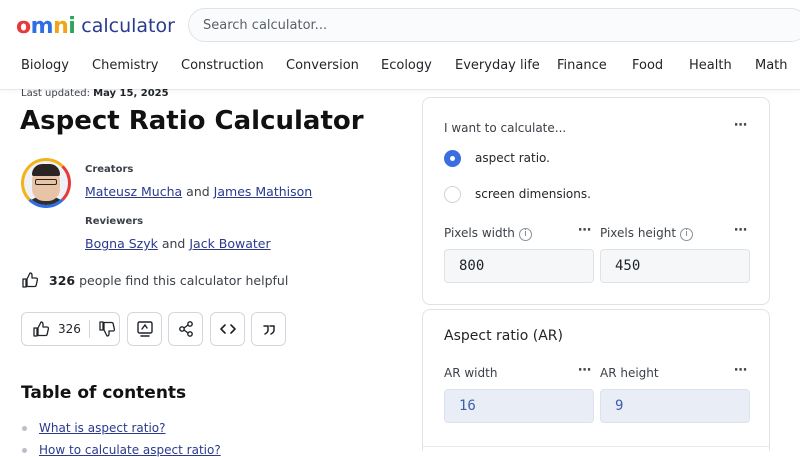 The image size is (800, 457). Describe the element at coordinates (130, 450) in the screenshot. I see `toc-link: How to calculate aspect ratio?` at that location.